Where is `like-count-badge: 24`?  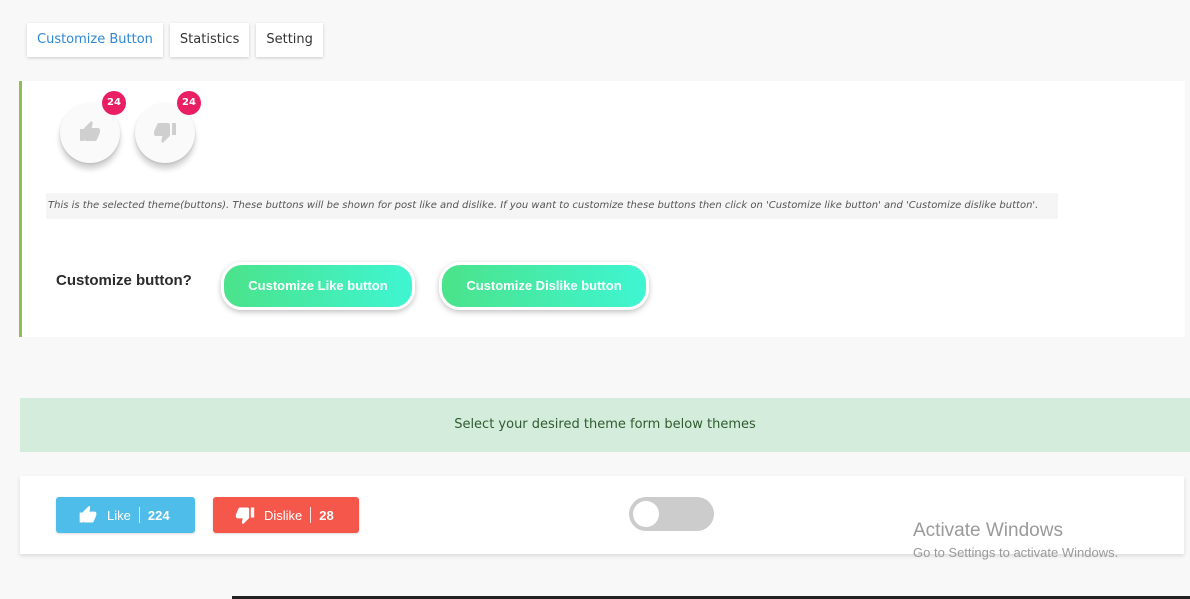
like-count-badge: 24 is located at coordinates (114, 103).